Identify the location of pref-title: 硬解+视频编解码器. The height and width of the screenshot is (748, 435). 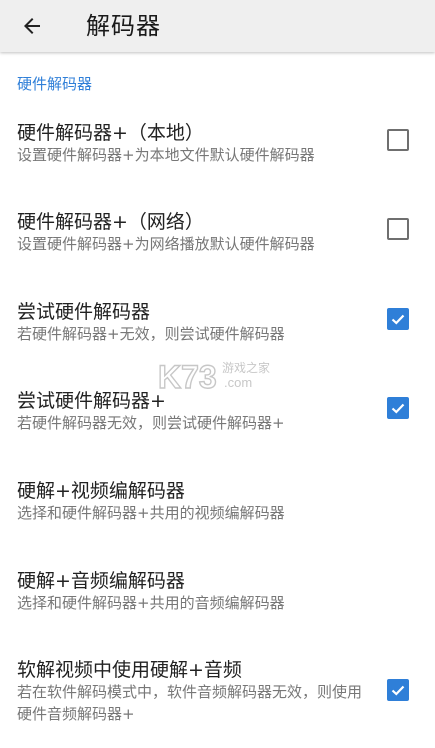
(101, 491).